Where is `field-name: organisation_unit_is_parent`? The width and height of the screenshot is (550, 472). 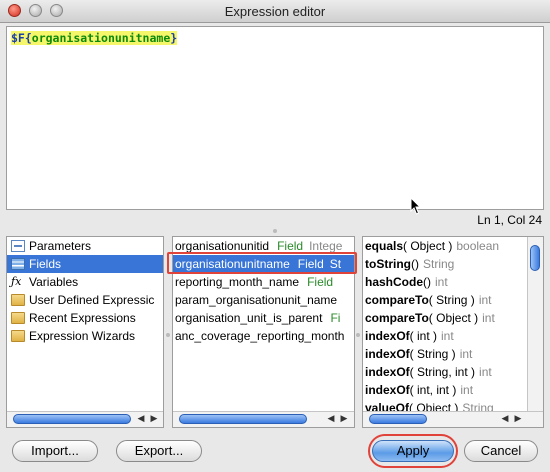 field-name: organisation_unit_is_parent is located at coordinates (249, 318).